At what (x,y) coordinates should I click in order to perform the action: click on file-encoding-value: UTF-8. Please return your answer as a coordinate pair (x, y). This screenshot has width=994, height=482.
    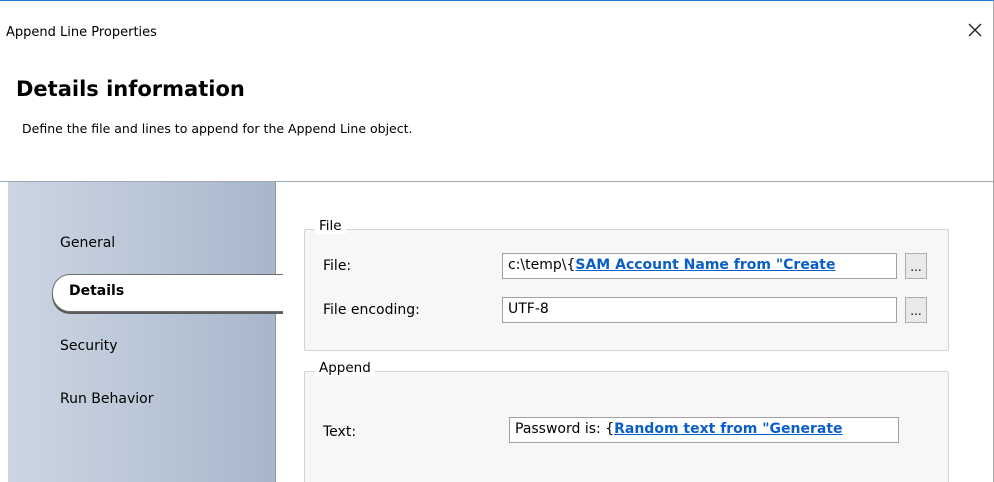
    Looking at the image, I should click on (528, 309).